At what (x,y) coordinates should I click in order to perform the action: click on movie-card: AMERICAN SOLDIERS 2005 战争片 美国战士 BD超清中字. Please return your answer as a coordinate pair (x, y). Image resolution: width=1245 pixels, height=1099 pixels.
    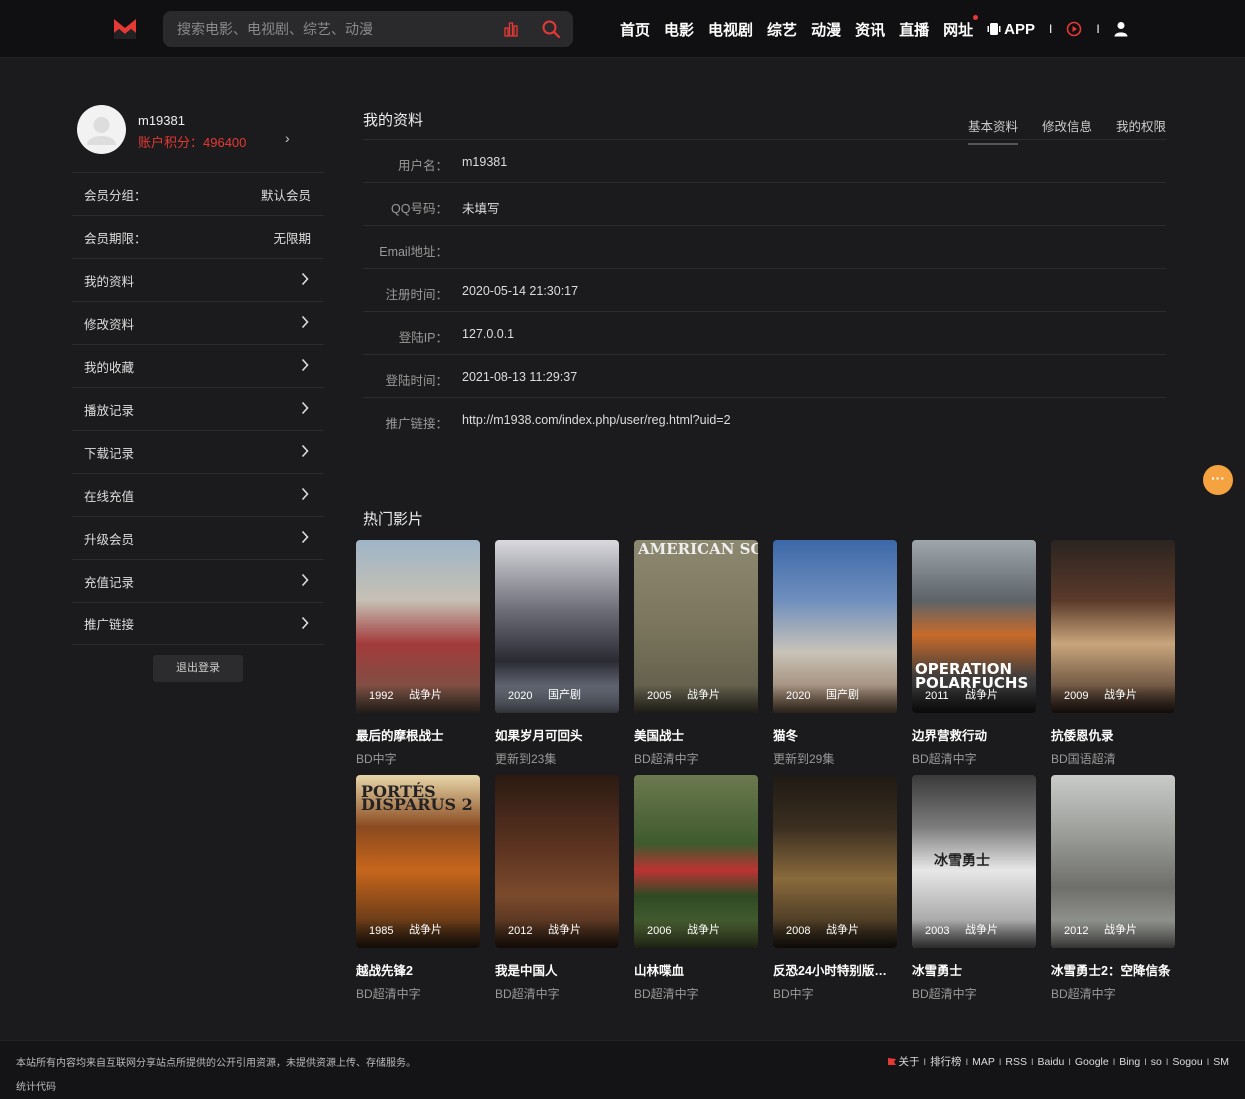
    Looking at the image, I should click on (696, 653).